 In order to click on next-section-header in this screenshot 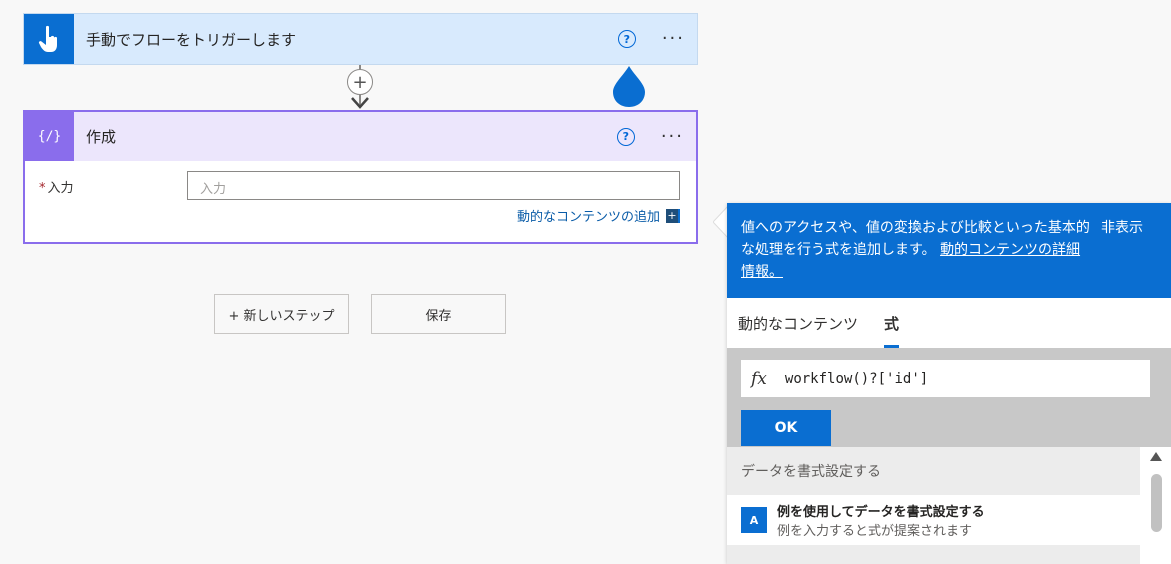, I will do `click(933, 554)`.